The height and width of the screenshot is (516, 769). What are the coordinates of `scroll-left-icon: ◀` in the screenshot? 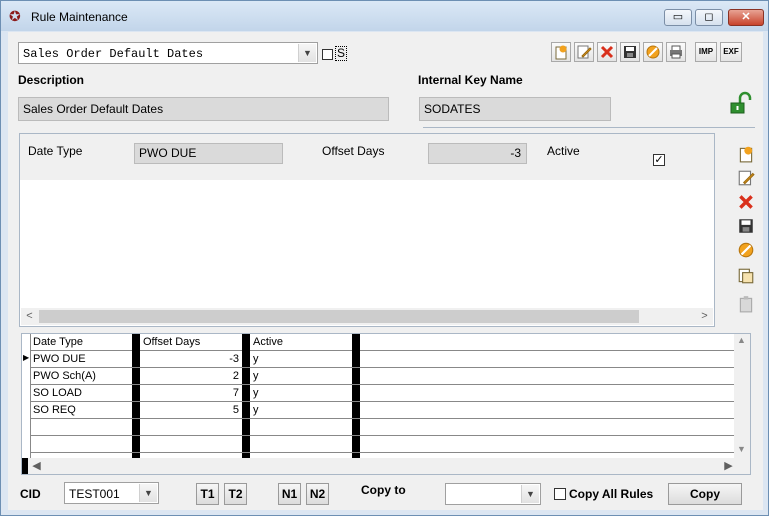 It's located at (36, 466).